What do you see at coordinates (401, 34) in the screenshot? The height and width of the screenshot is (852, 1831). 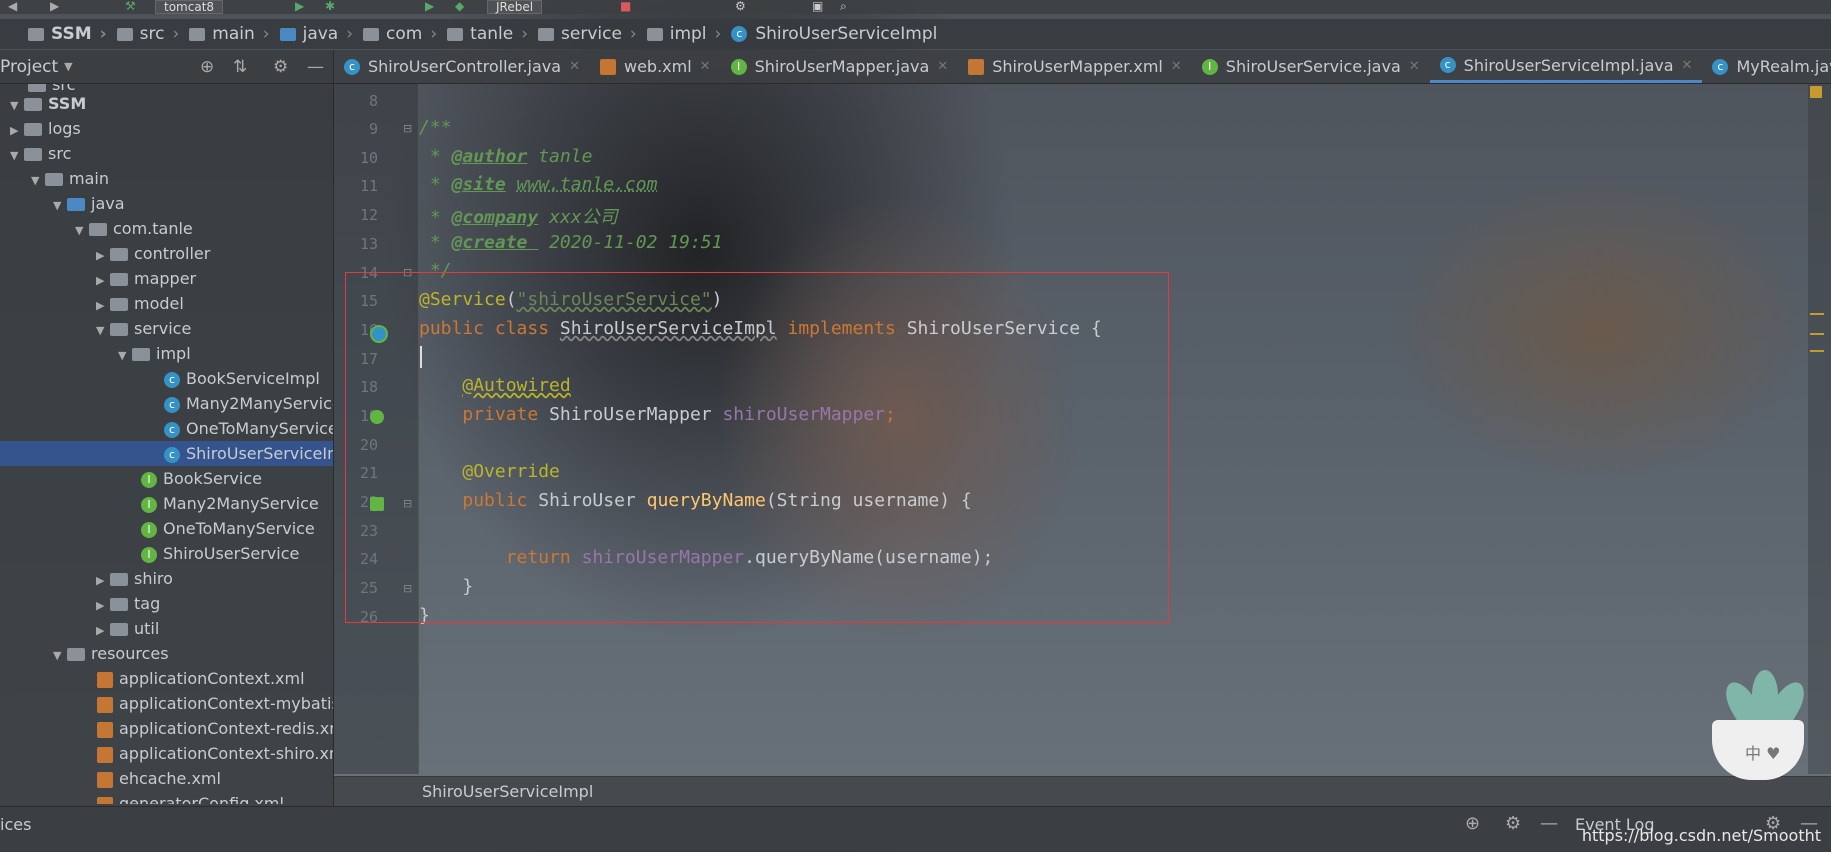 I see `breadcrumb-item-com: com ›` at bounding box center [401, 34].